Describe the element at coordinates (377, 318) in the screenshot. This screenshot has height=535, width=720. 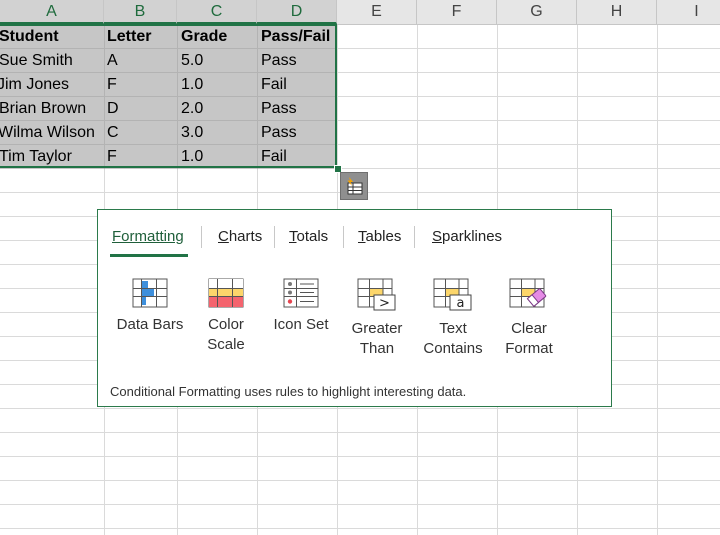
I see `greater-than-button: > Greater Than` at that location.